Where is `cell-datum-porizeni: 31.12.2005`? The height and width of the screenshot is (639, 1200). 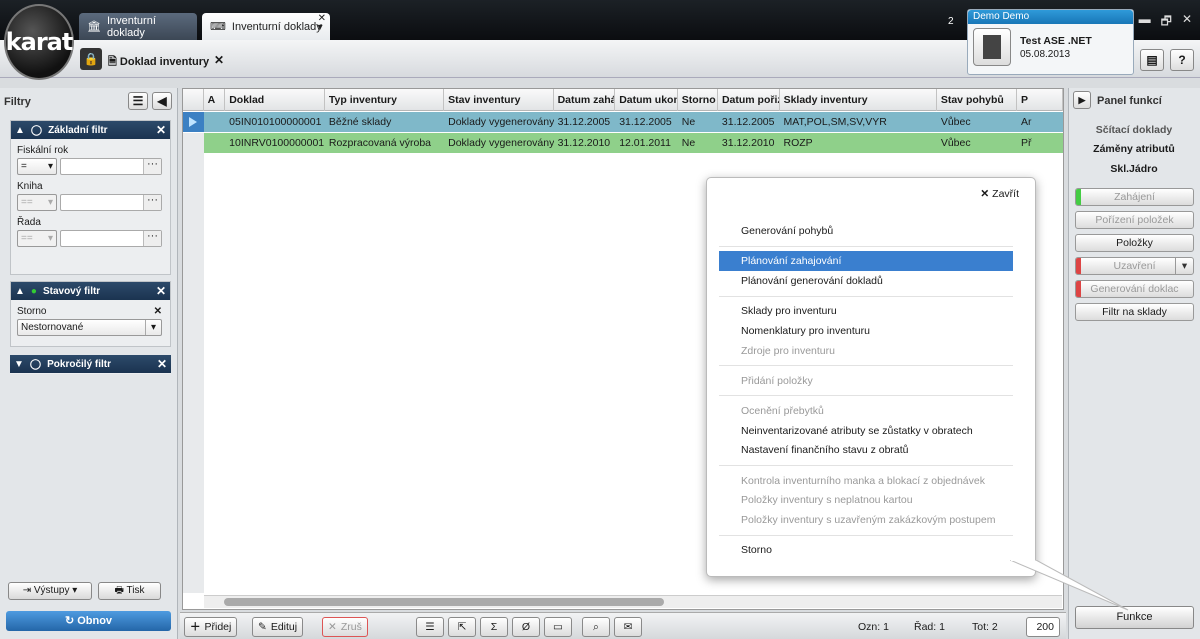 cell-datum-porizeni: 31.12.2005 is located at coordinates (748, 122).